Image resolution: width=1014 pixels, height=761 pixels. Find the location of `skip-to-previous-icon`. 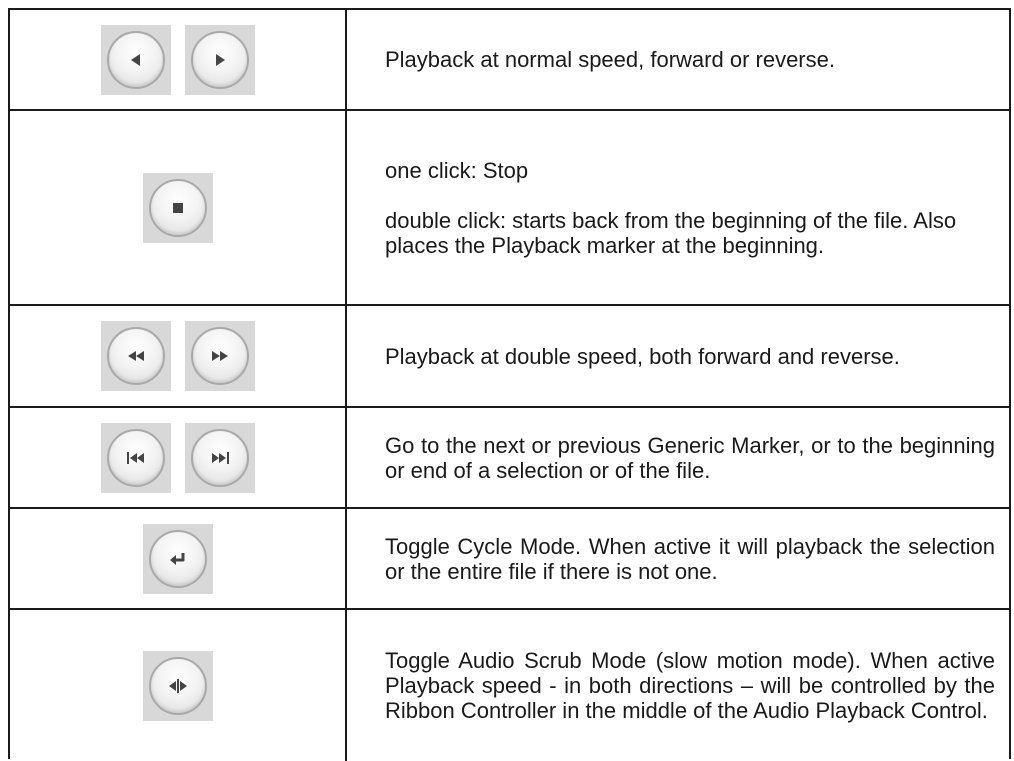

skip-to-previous-icon is located at coordinates (135, 457).